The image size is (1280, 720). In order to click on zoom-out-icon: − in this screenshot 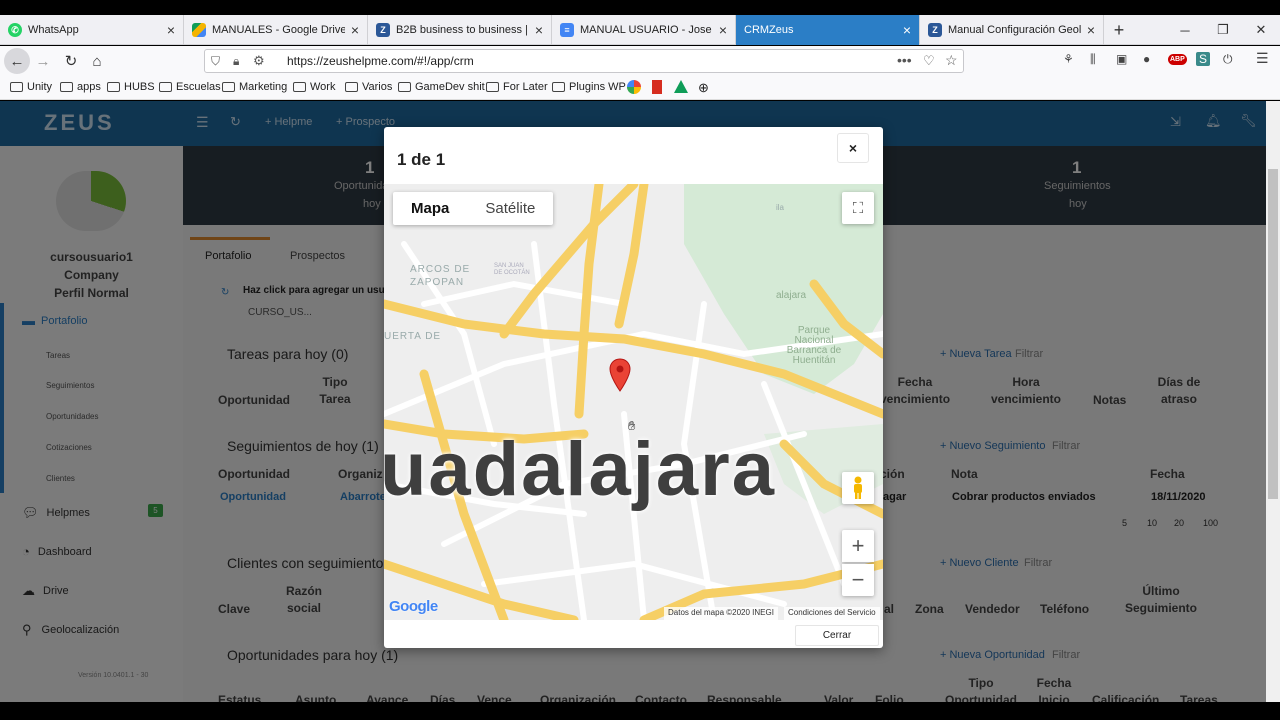, I will do `click(858, 580)`.